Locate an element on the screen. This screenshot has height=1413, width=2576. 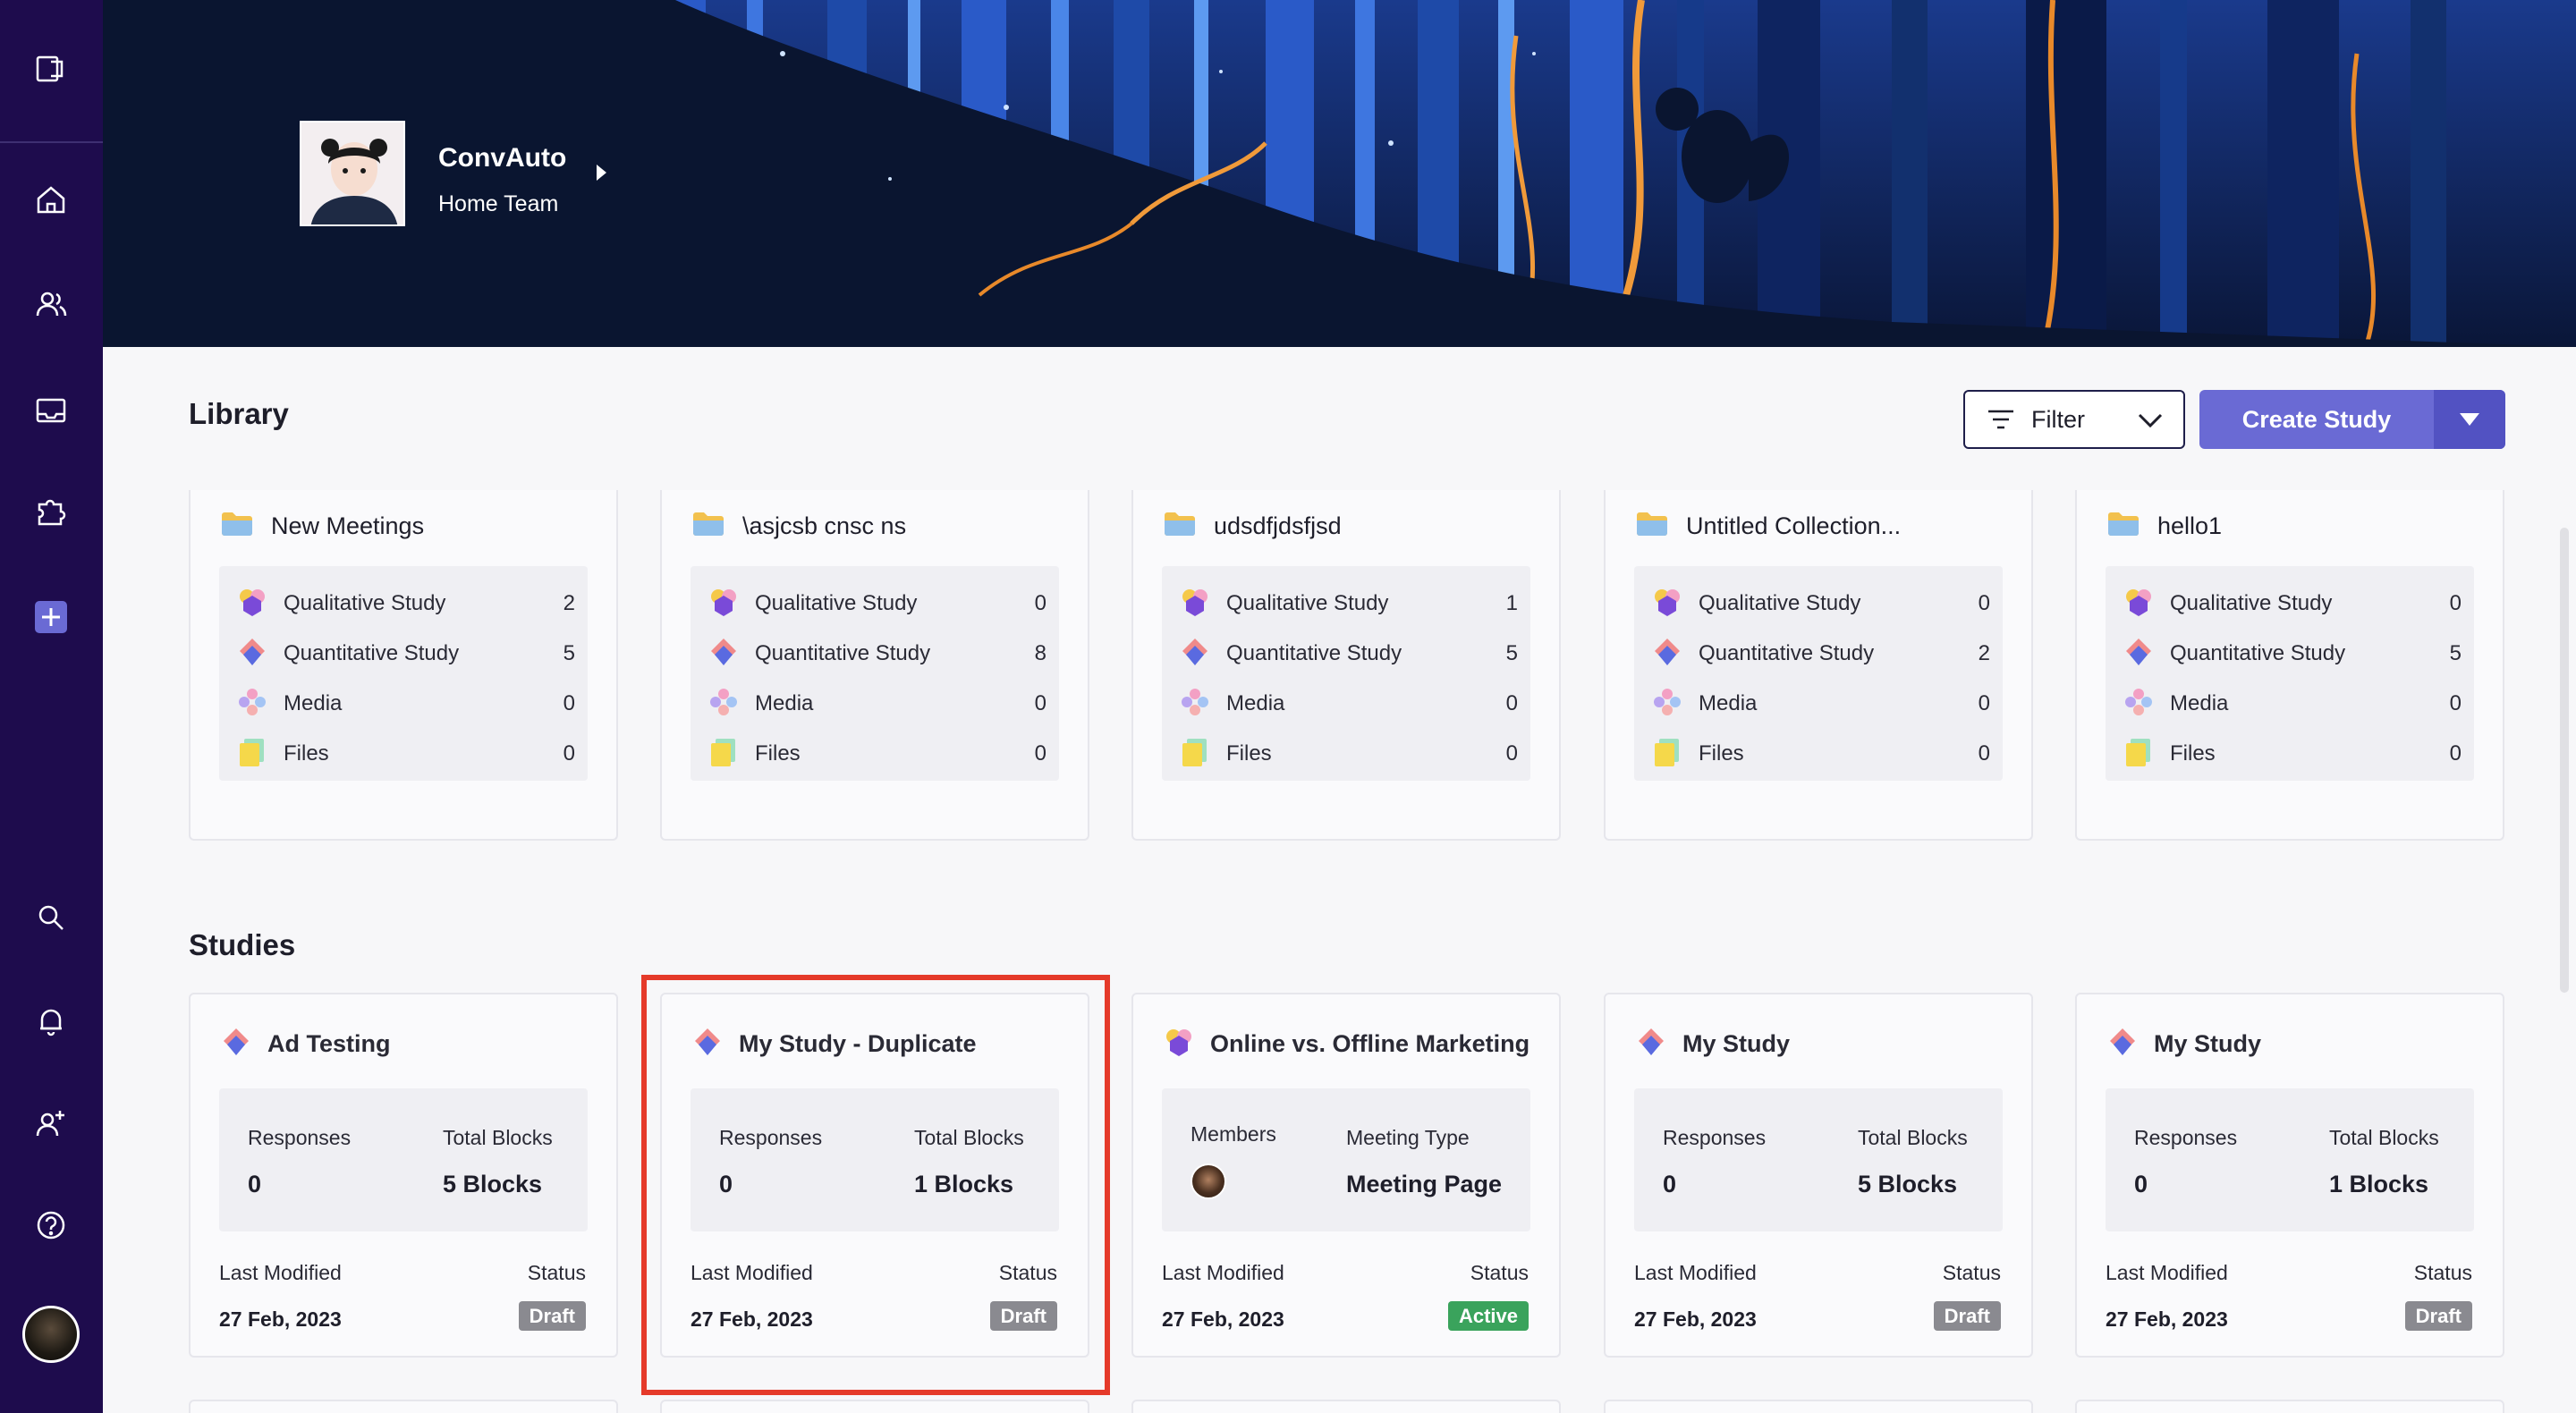
inbox-icon is located at coordinates (51, 410).